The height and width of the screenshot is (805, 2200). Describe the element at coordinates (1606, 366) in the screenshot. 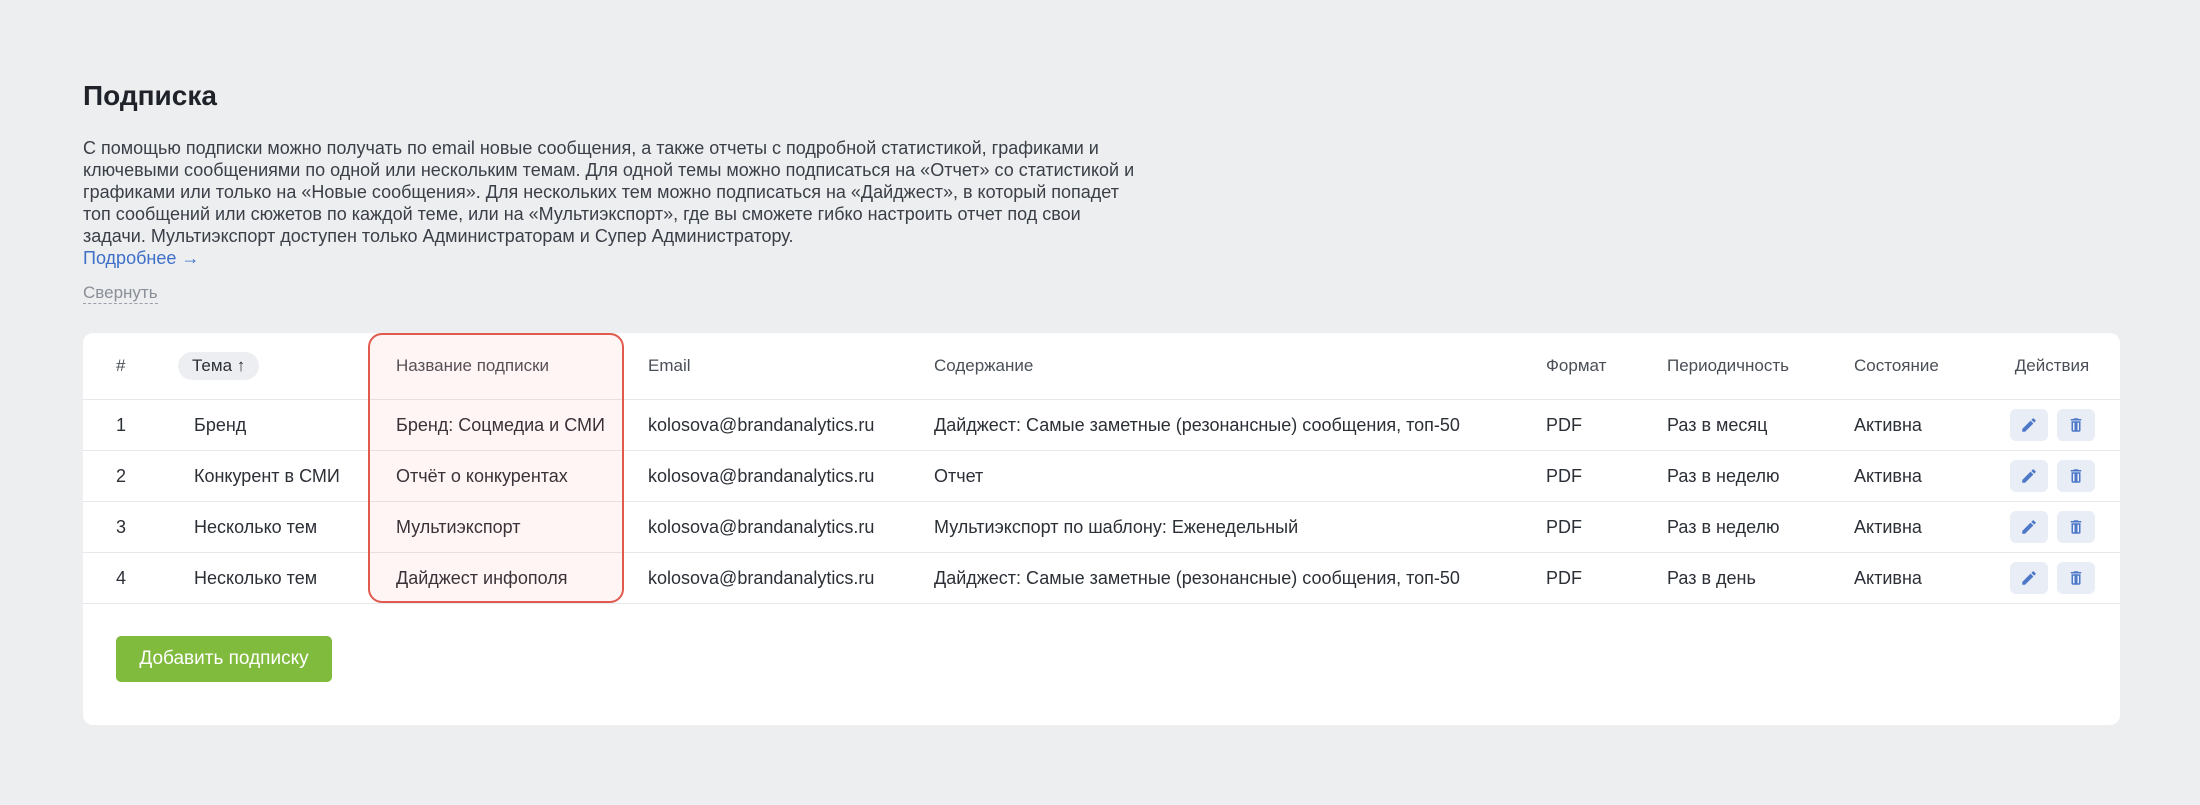

I see `header-format: Формат` at that location.